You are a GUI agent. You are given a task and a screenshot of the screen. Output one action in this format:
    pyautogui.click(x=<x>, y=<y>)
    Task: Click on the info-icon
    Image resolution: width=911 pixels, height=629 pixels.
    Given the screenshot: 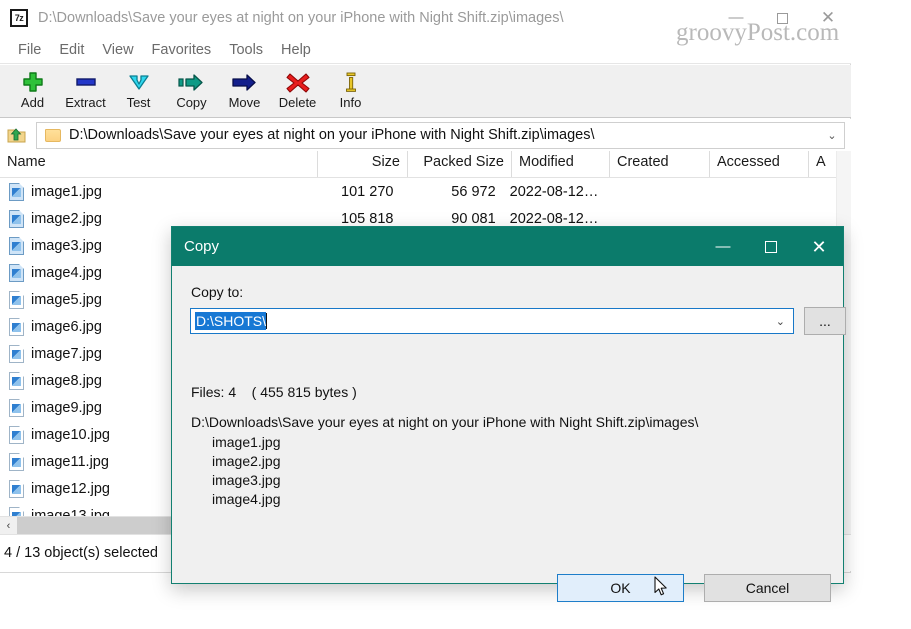 What is the action you would take?
    pyautogui.click(x=351, y=82)
    